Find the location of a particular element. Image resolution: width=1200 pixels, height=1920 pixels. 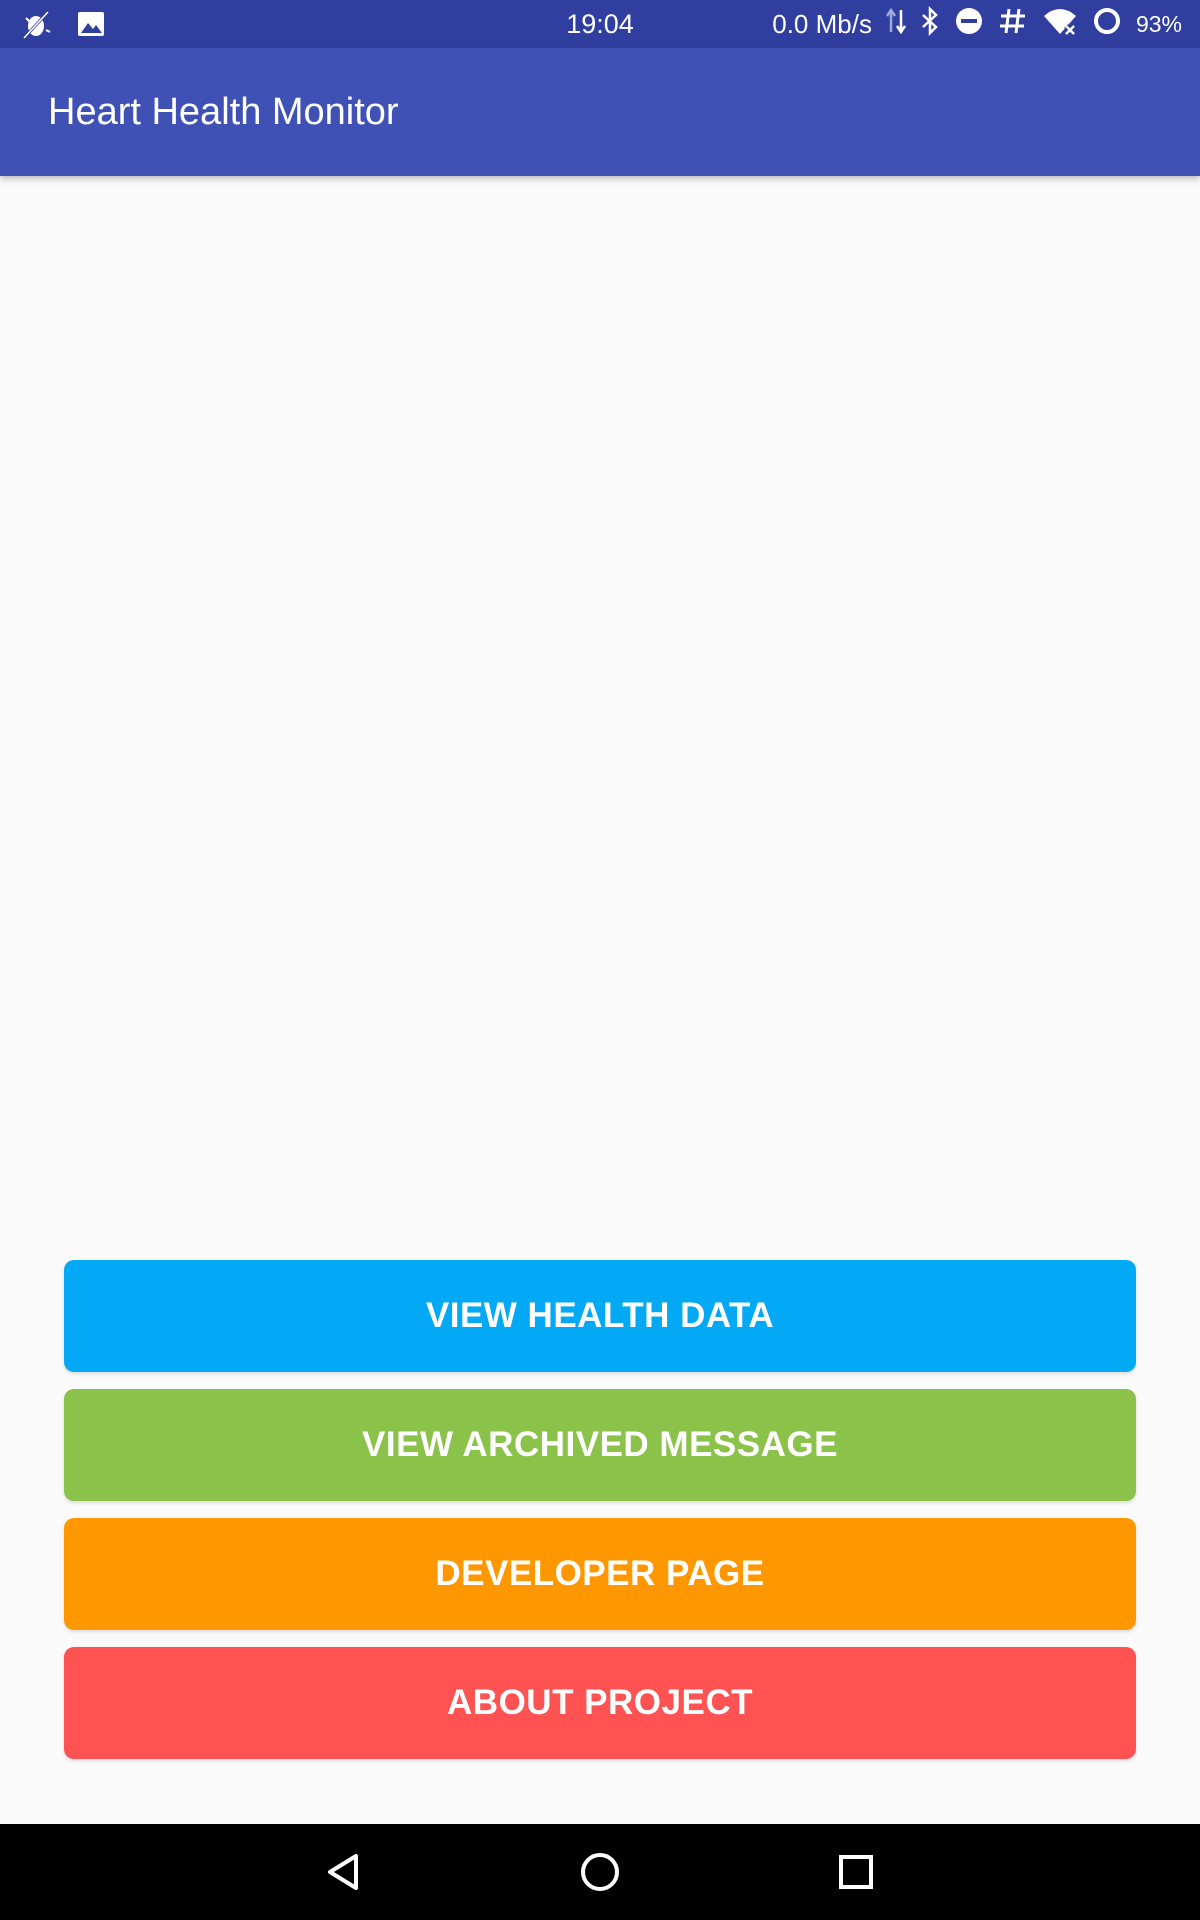

view-health-data-button: VIEW HEALTH DATA is located at coordinates (600, 1316).